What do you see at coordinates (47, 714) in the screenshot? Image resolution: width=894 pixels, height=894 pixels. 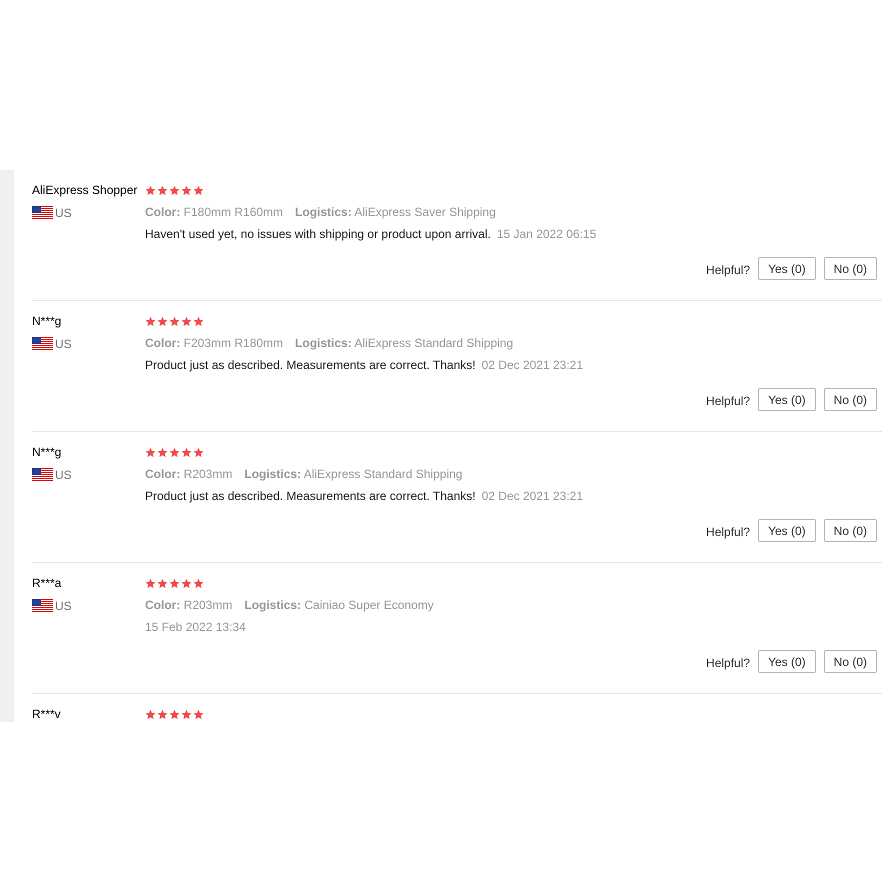 I see `reviewer-name: R***v` at bounding box center [47, 714].